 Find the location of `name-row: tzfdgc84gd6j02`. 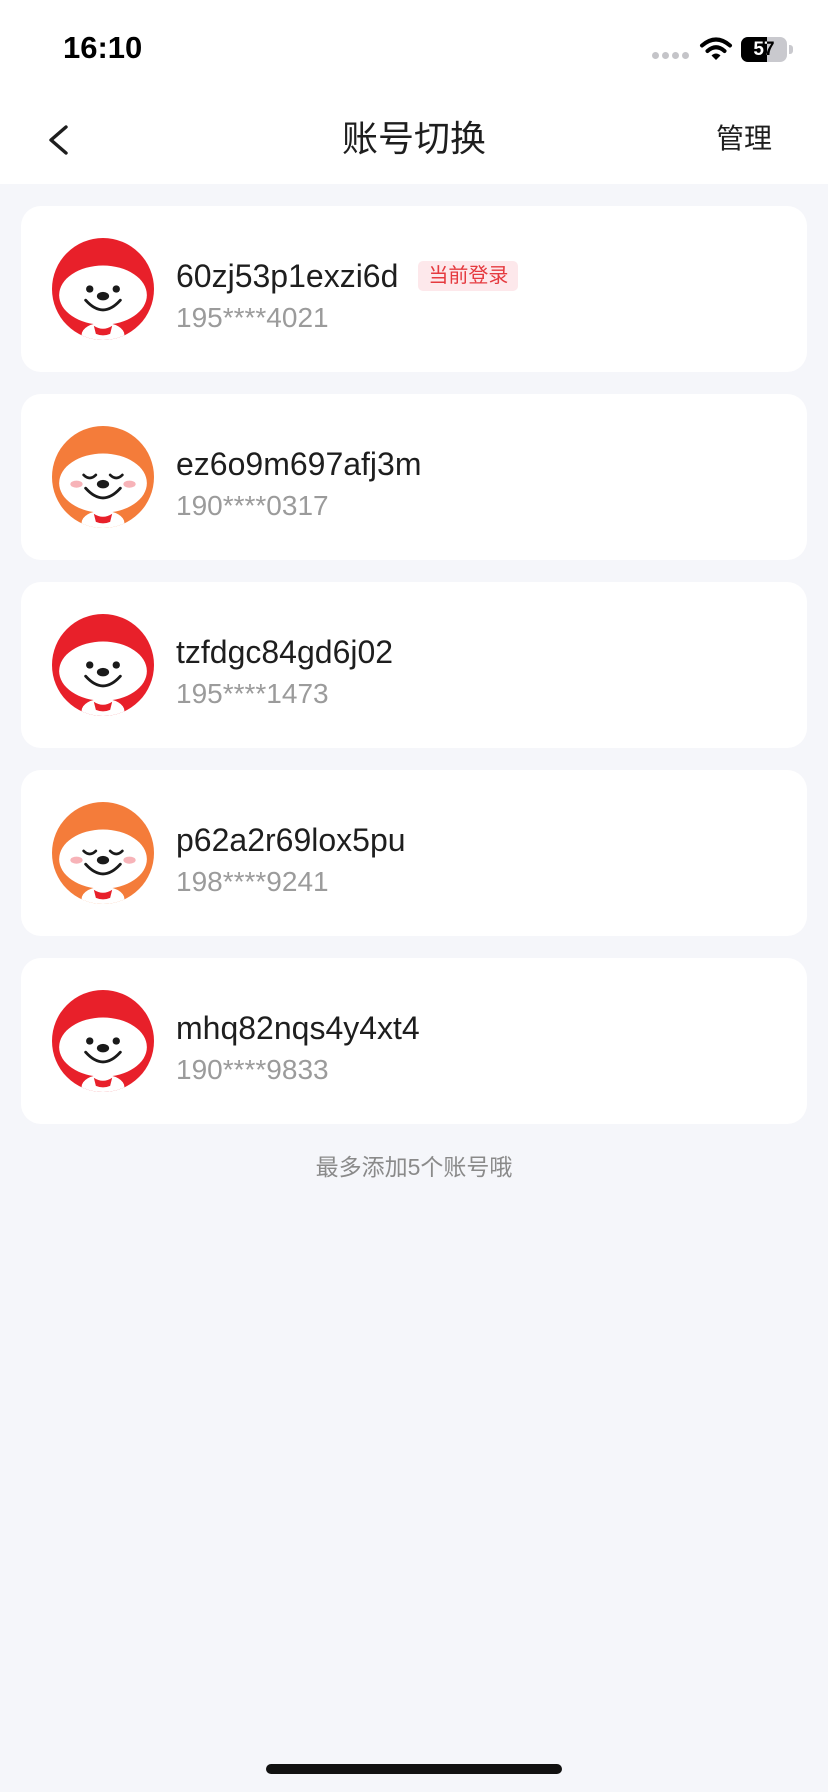

name-row: tzfdgc84gd6j02 is located at coordinates (476, 652).